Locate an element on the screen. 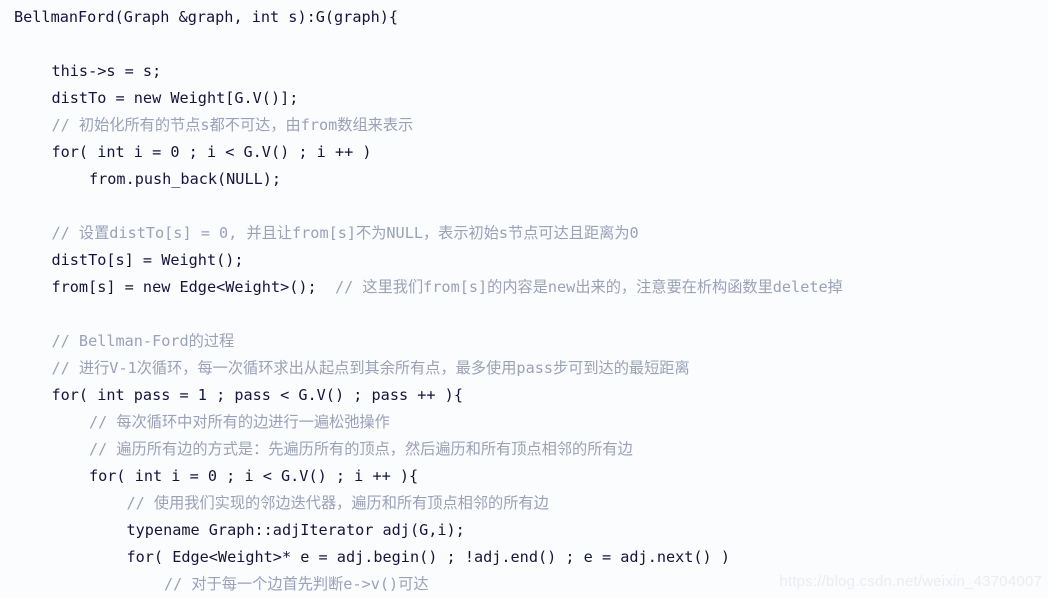  code-line: // Bellman-Ford的过程 is located at coordinates (524, 341).